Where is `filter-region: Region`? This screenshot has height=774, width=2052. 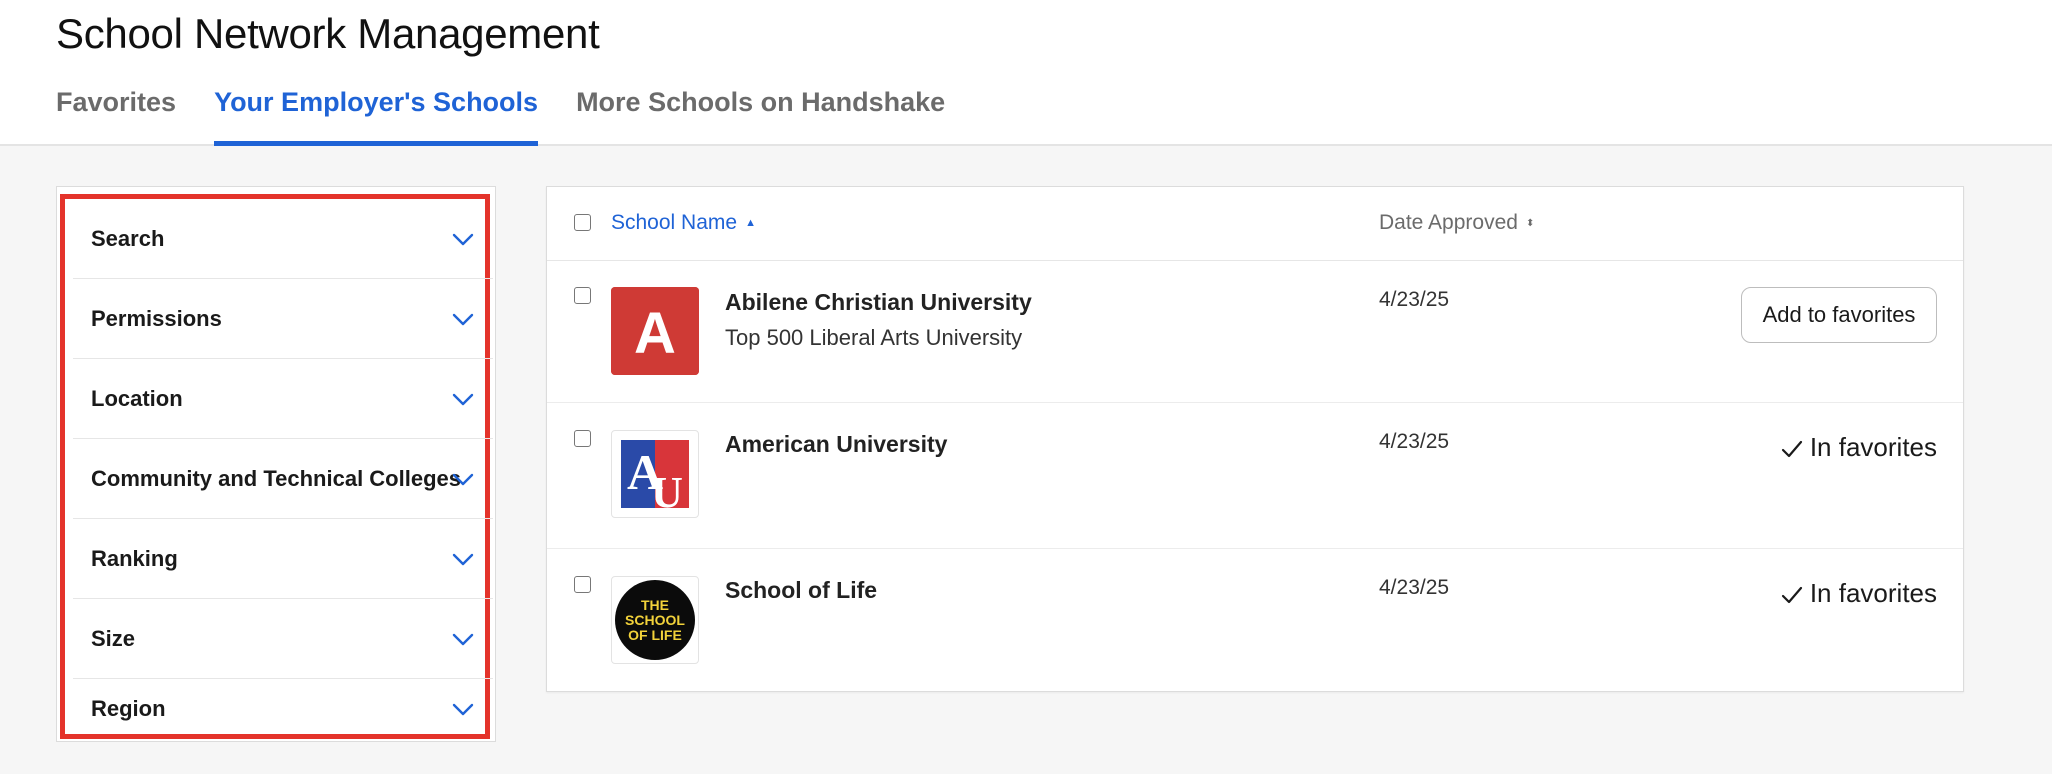
filter-region: Region is located at coordinates (283, 696).